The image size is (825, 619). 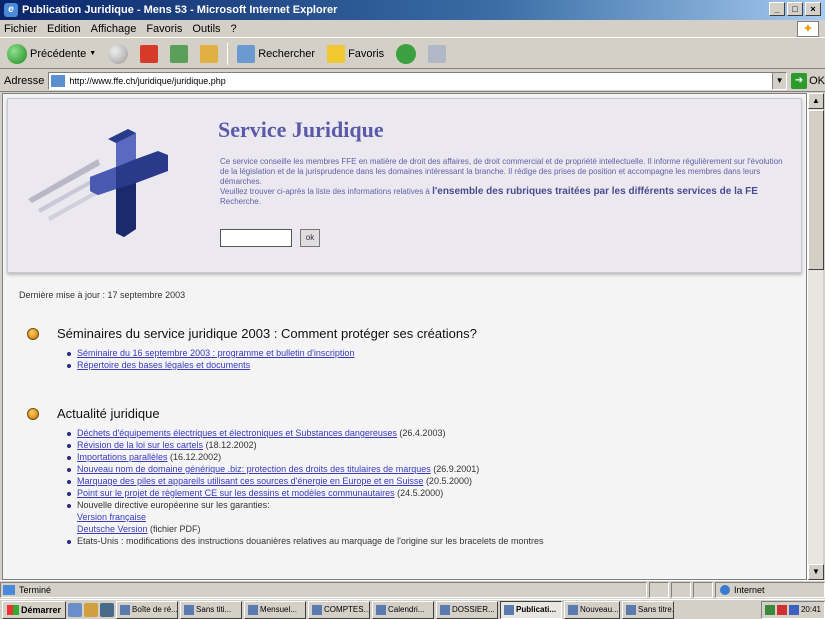 What do you see at coordinates (13, 609) in the screenshot?
I see `windows-flag-icon` at bounding box center [13, 609].